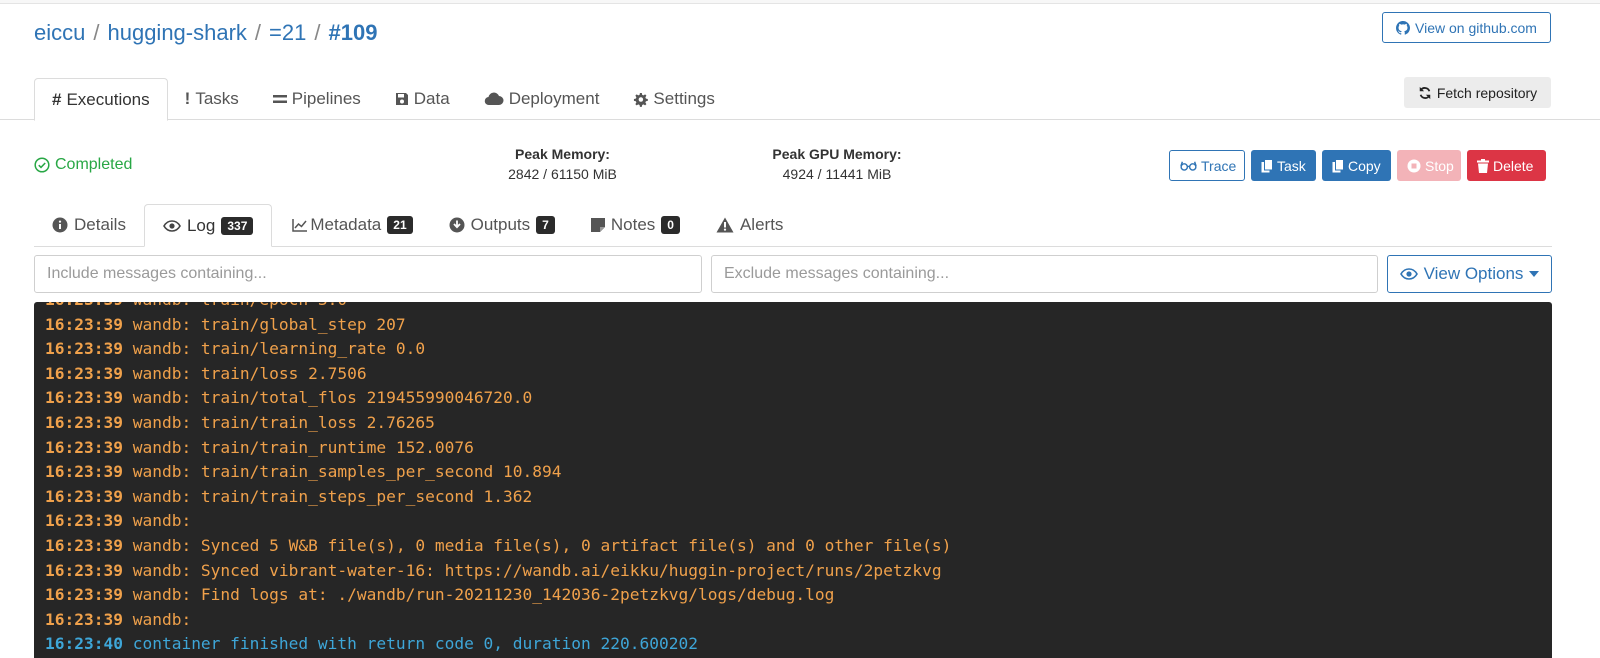 The width and height of the screenshot is (1600, 658). What do you see at coordinates (498, 349) in the screenshot?
I see `log-line: 16:23:39 wandb: train/learning_rate 0.0` at bounding box center [498, 349].